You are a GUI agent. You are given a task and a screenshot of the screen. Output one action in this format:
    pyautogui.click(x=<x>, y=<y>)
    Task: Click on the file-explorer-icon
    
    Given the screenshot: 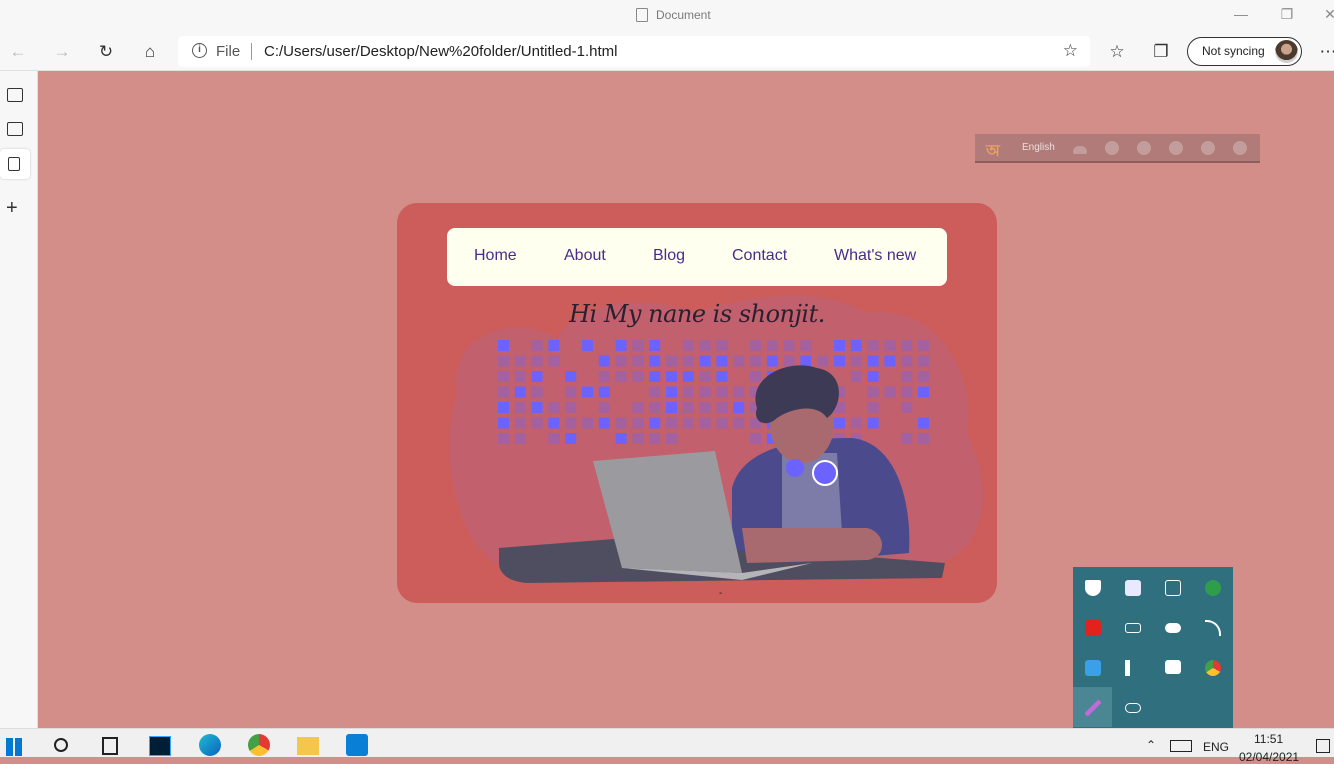 What is the action you would take?
    pyautogui.click(x=308, y=746)
    